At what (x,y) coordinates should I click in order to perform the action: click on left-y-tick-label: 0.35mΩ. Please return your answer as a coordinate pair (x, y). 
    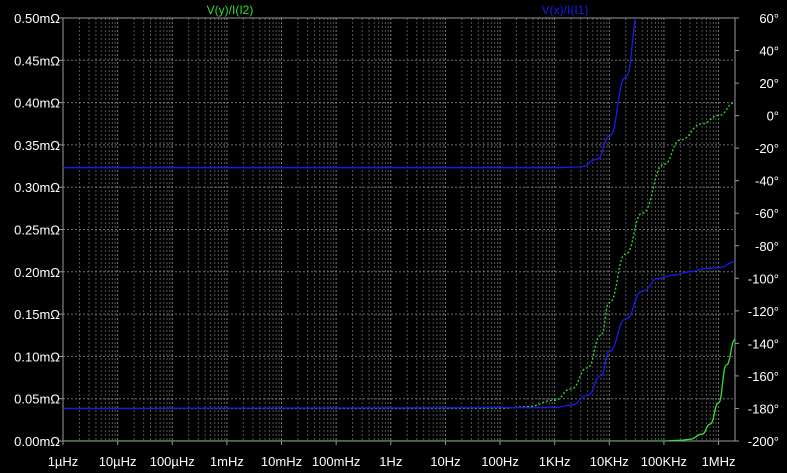
    Looking at the image, I should click on (37, 145).